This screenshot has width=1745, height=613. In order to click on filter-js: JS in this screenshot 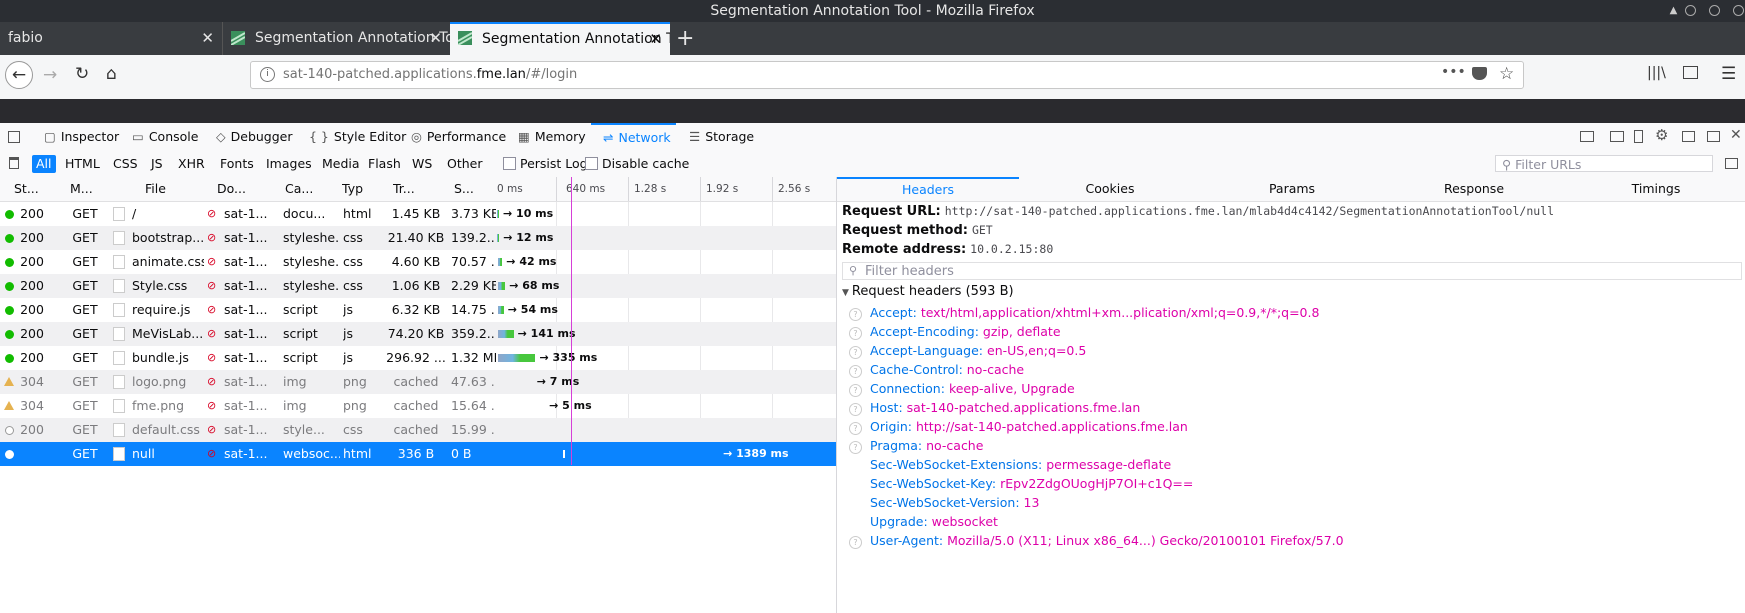, I will do `click(157, 164)`.